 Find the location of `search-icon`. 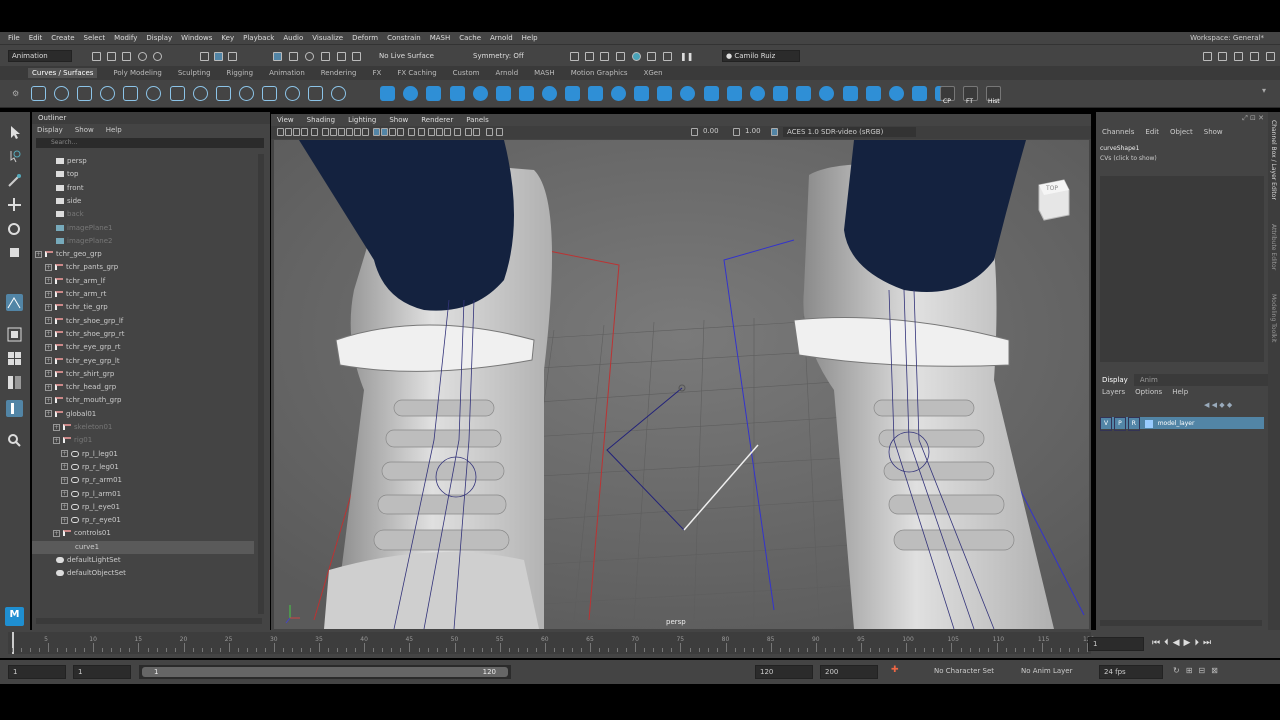

search-icon is located at coordinates (14, 440).